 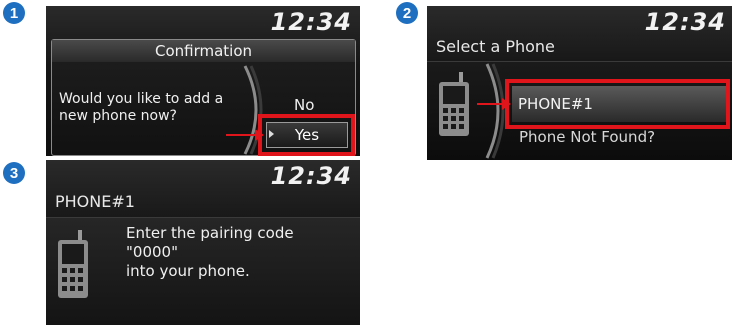 What do you see at coordinates (95, 201) in the screenshot?
I see `page-title: PHONE#1` at bounding box center [95, 201].